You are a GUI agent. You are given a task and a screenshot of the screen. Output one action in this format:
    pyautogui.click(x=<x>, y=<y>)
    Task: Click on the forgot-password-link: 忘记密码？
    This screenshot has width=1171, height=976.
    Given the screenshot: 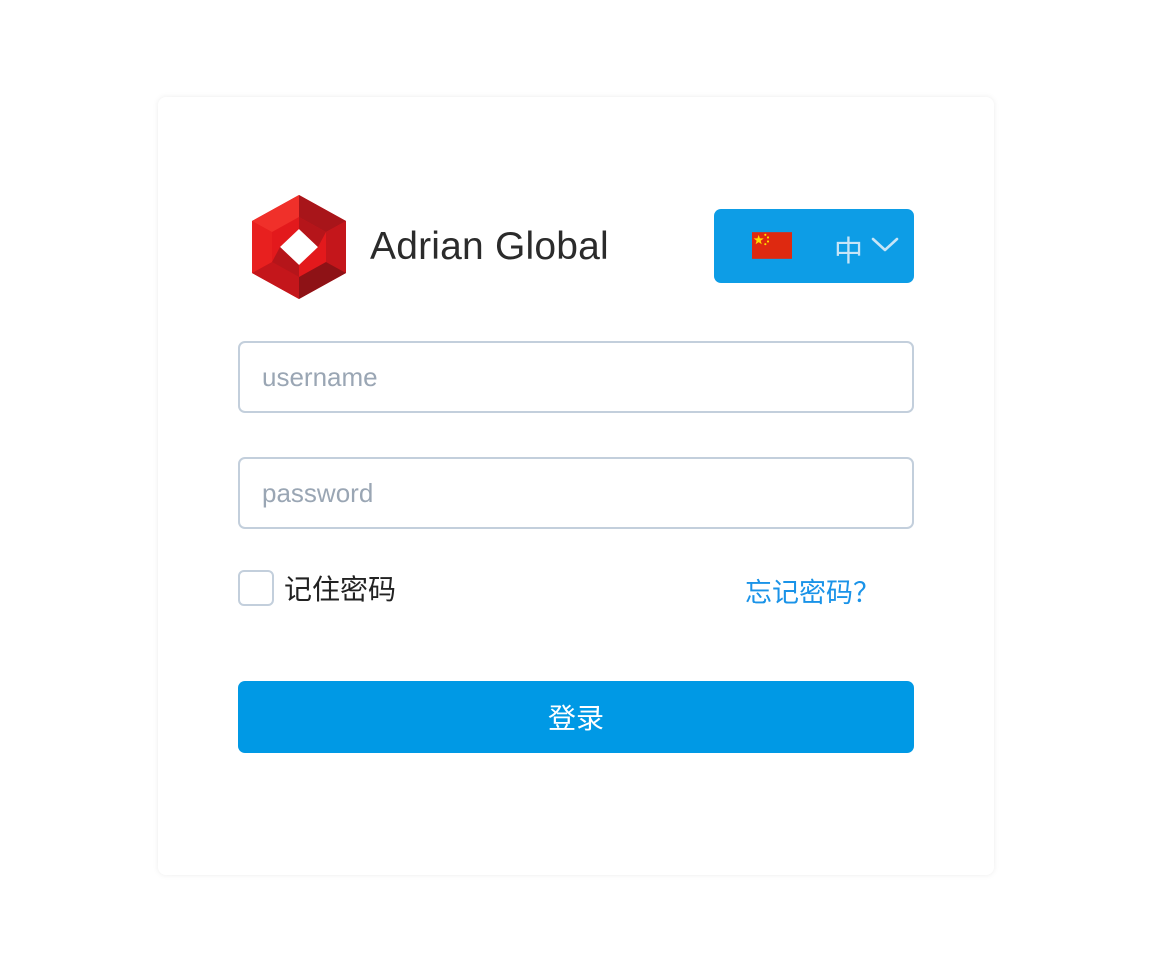 What is the action you would take?
    pyautogui.click(x=812, y=590)
    